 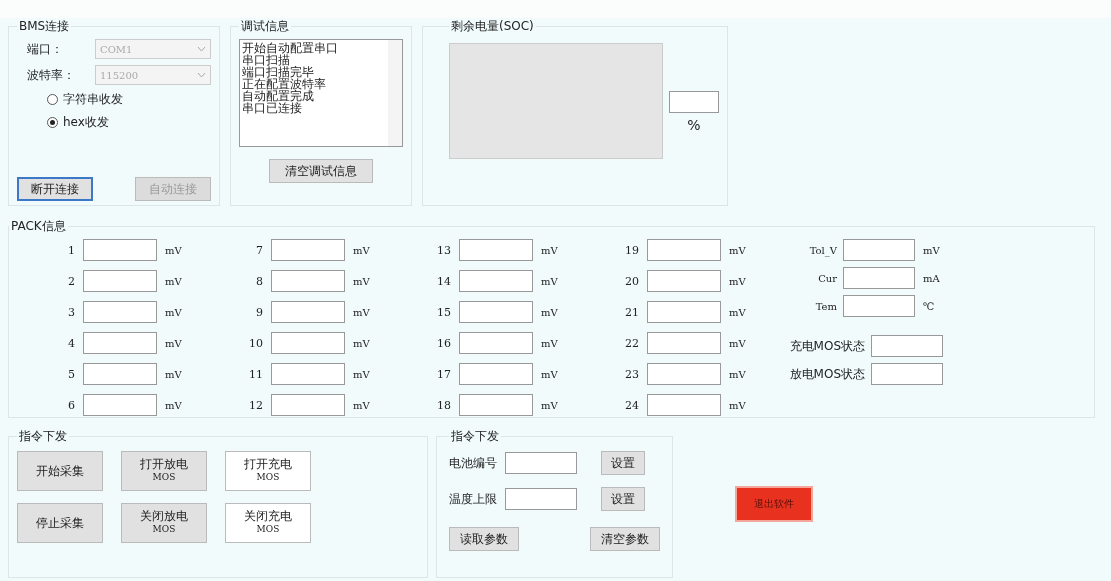 I want to click on parameter-label: 电池编号, so click(x=473, y=463).